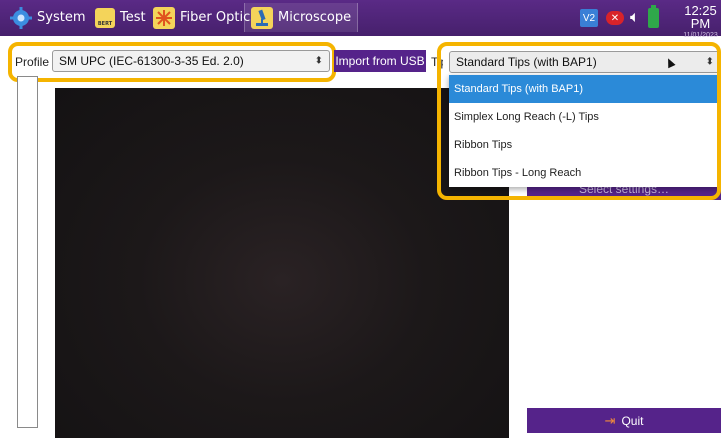 The height and width of the screenshot is (438, 721). Describe the element at coordinates (262, 17) in the screenshot. I see `microscope-icon` at that location.